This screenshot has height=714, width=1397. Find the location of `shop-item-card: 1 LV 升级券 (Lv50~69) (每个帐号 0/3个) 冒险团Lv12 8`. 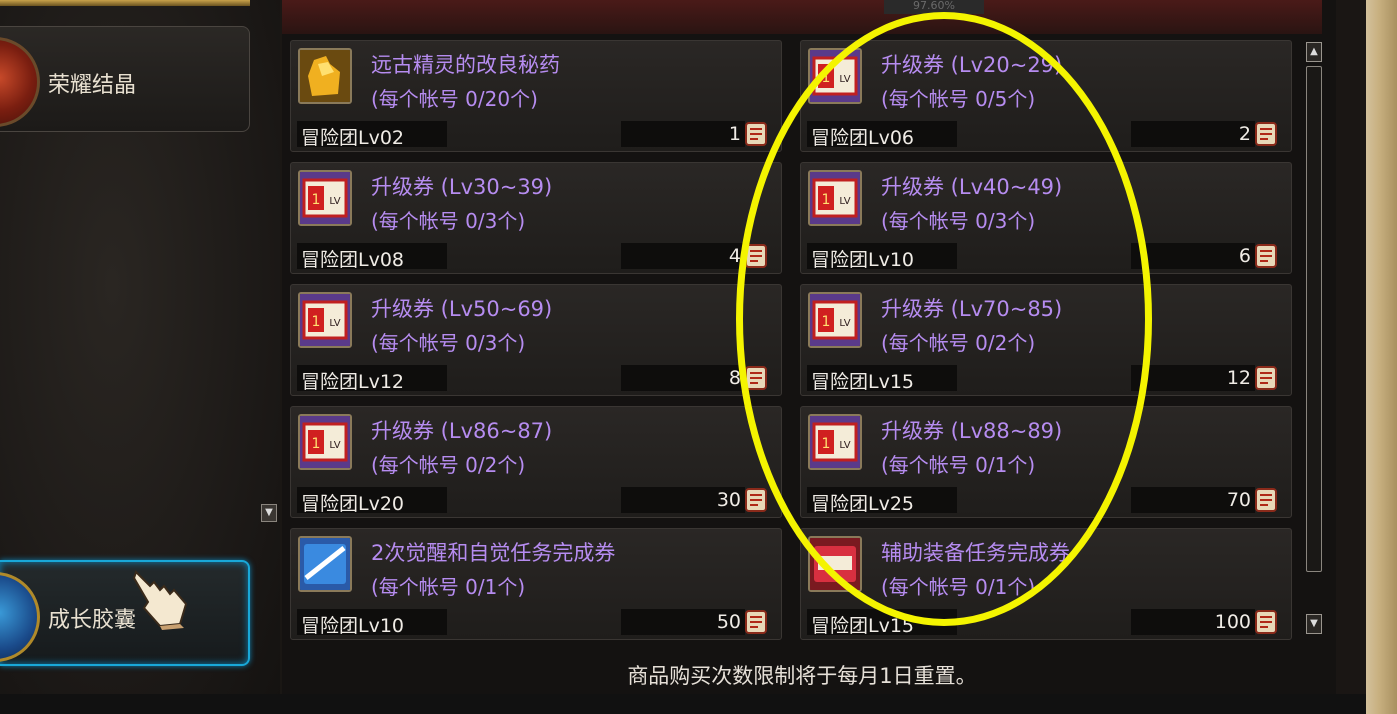

shop-item-card: 1 LV 升级券 (Lv50~69) (每个帐号 0/3个) 冒险团Lv12 8 is located at coordinates (536, 340).